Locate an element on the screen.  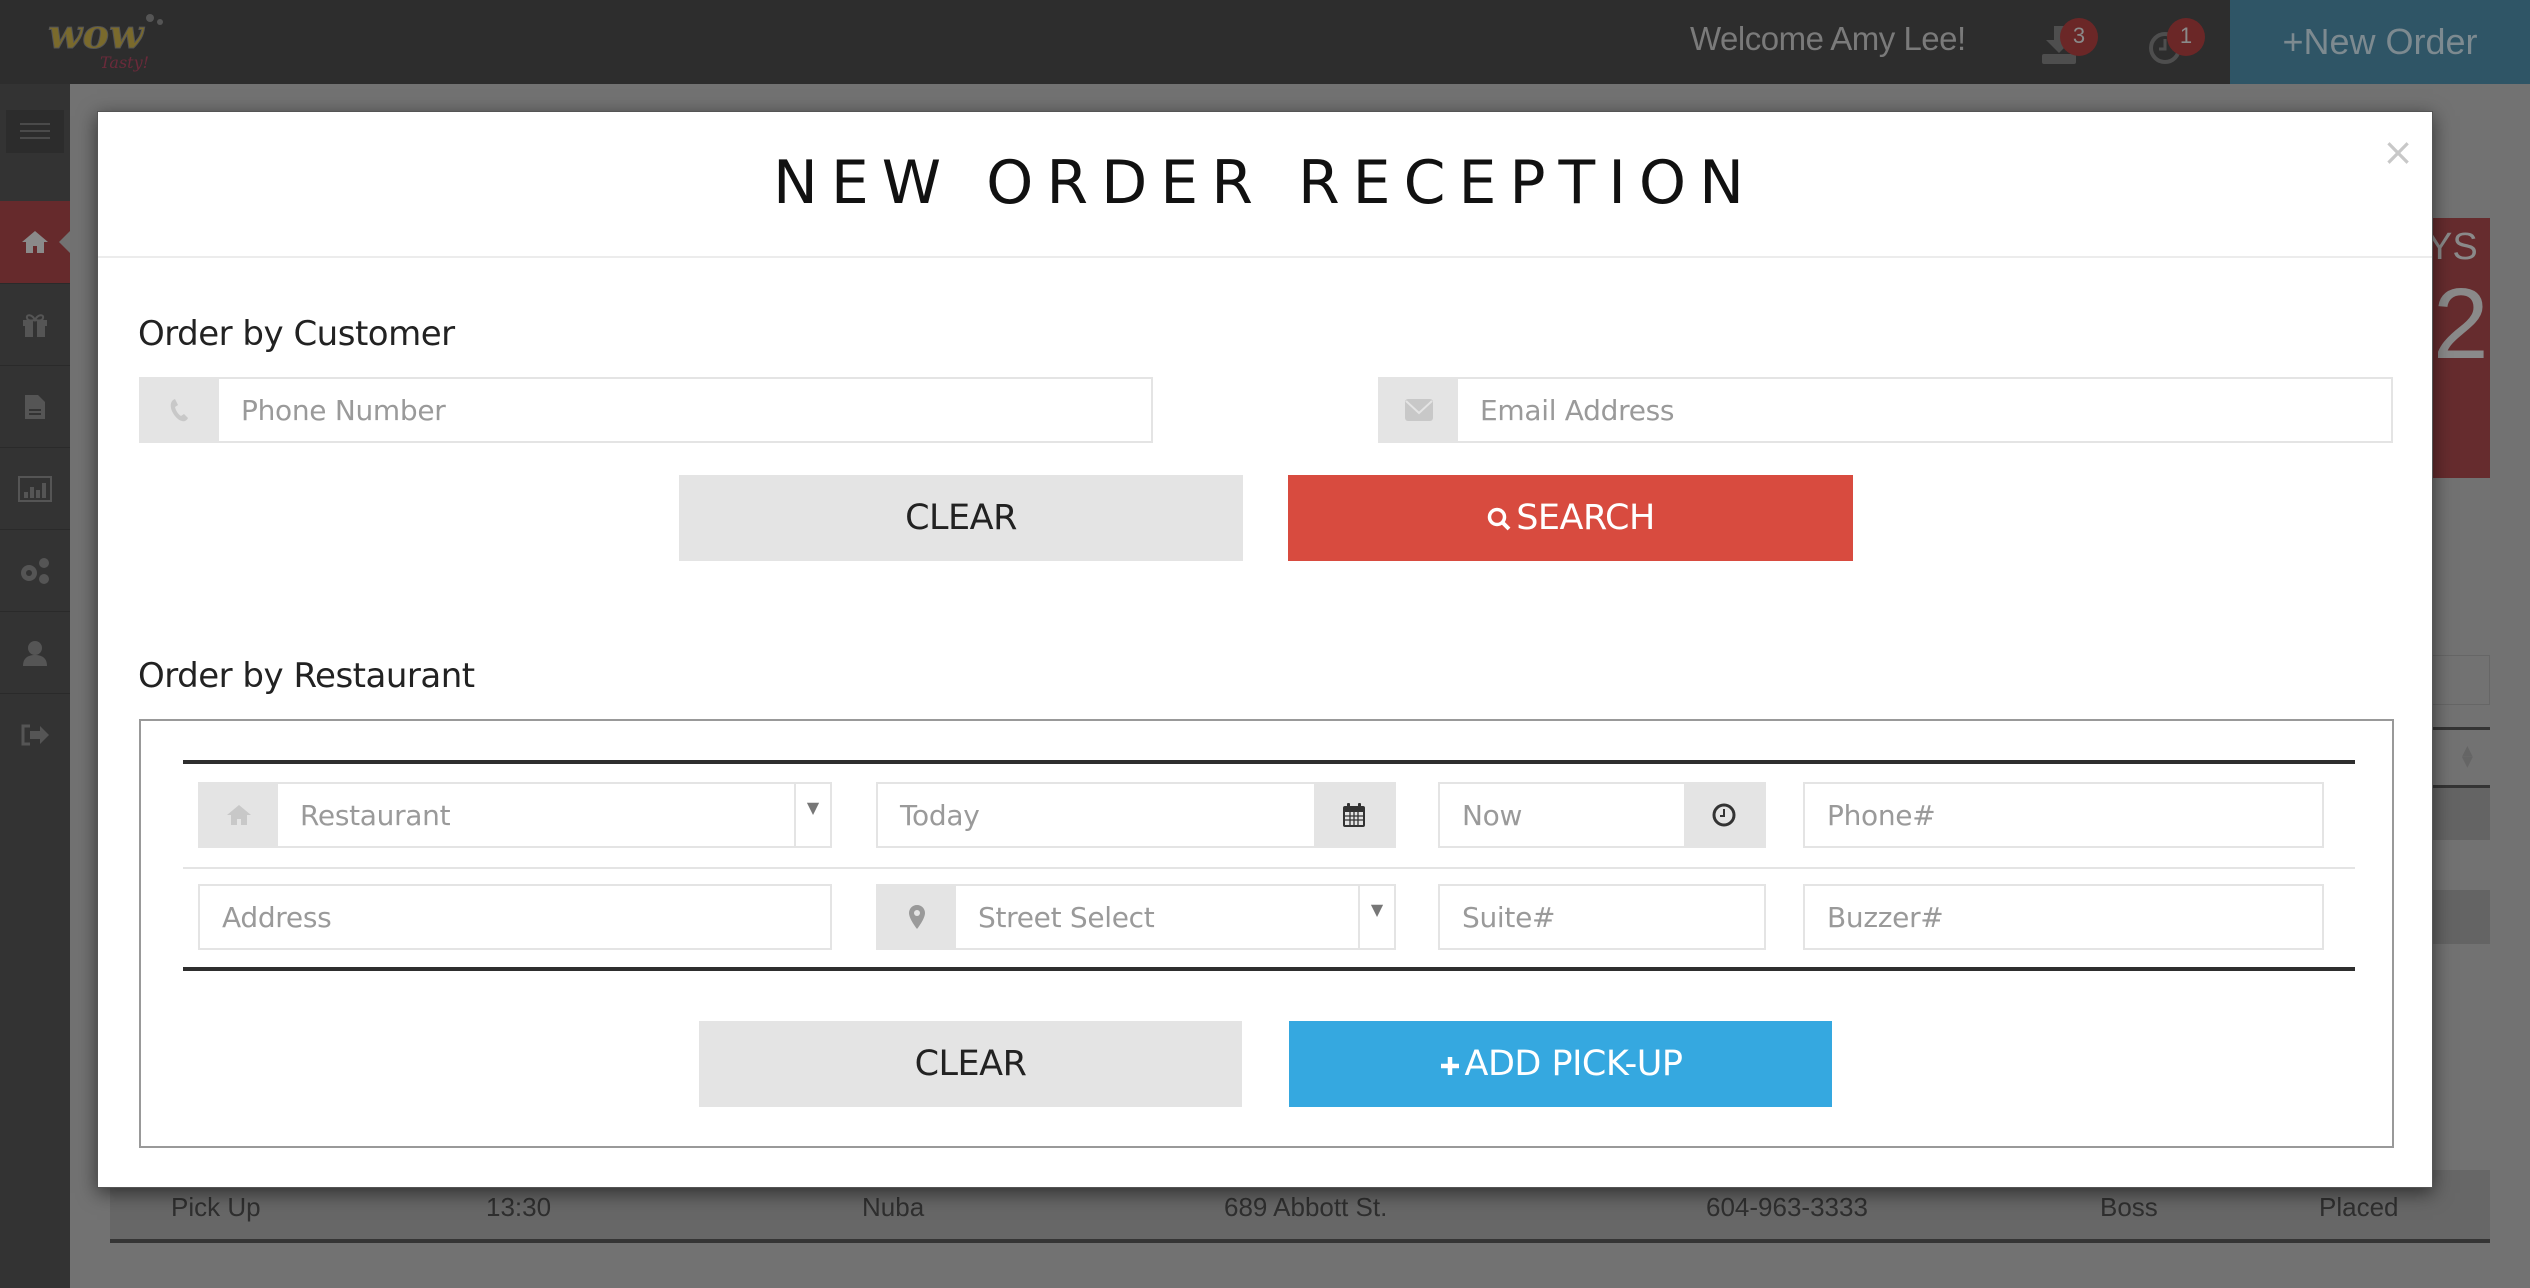
sidebar-item-settings is located at coordinates (35, 571).